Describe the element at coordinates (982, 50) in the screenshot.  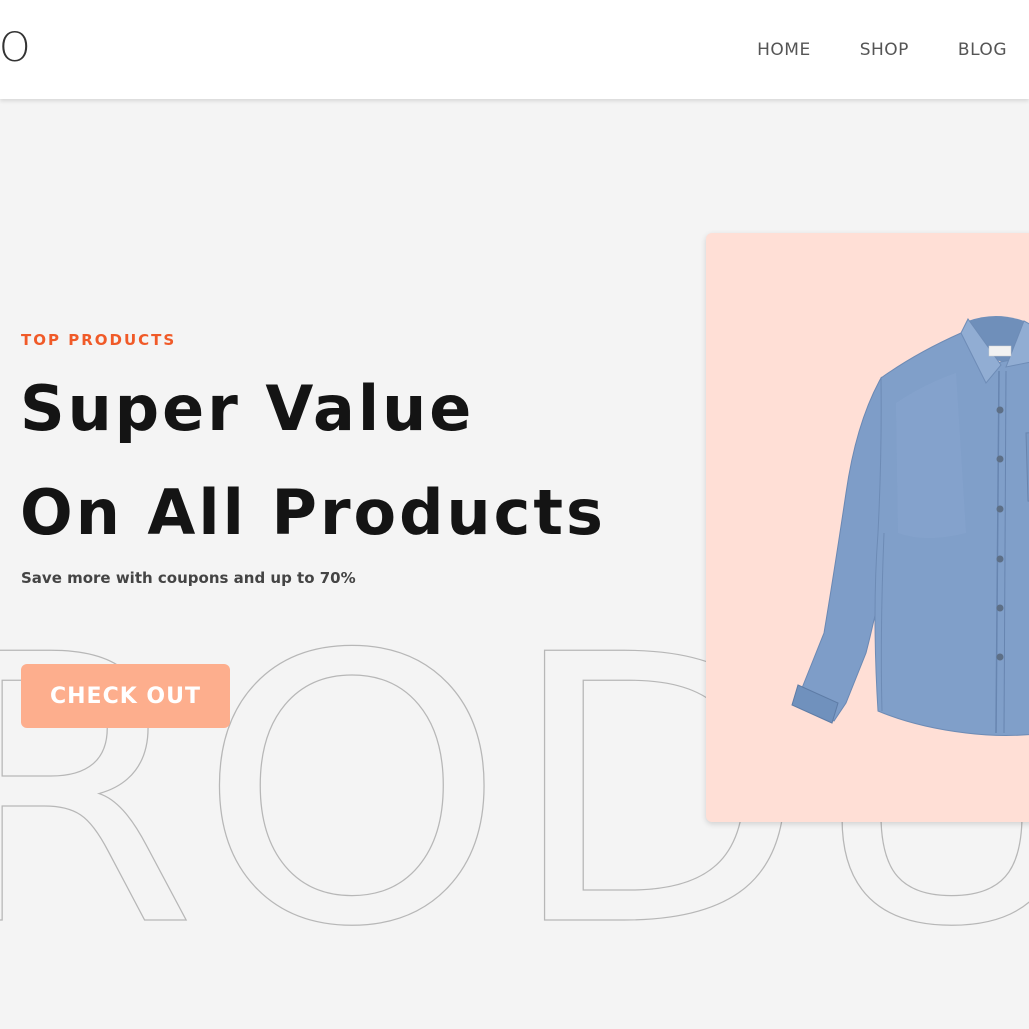
I see `nav-blog-link: BLOG` at that location.